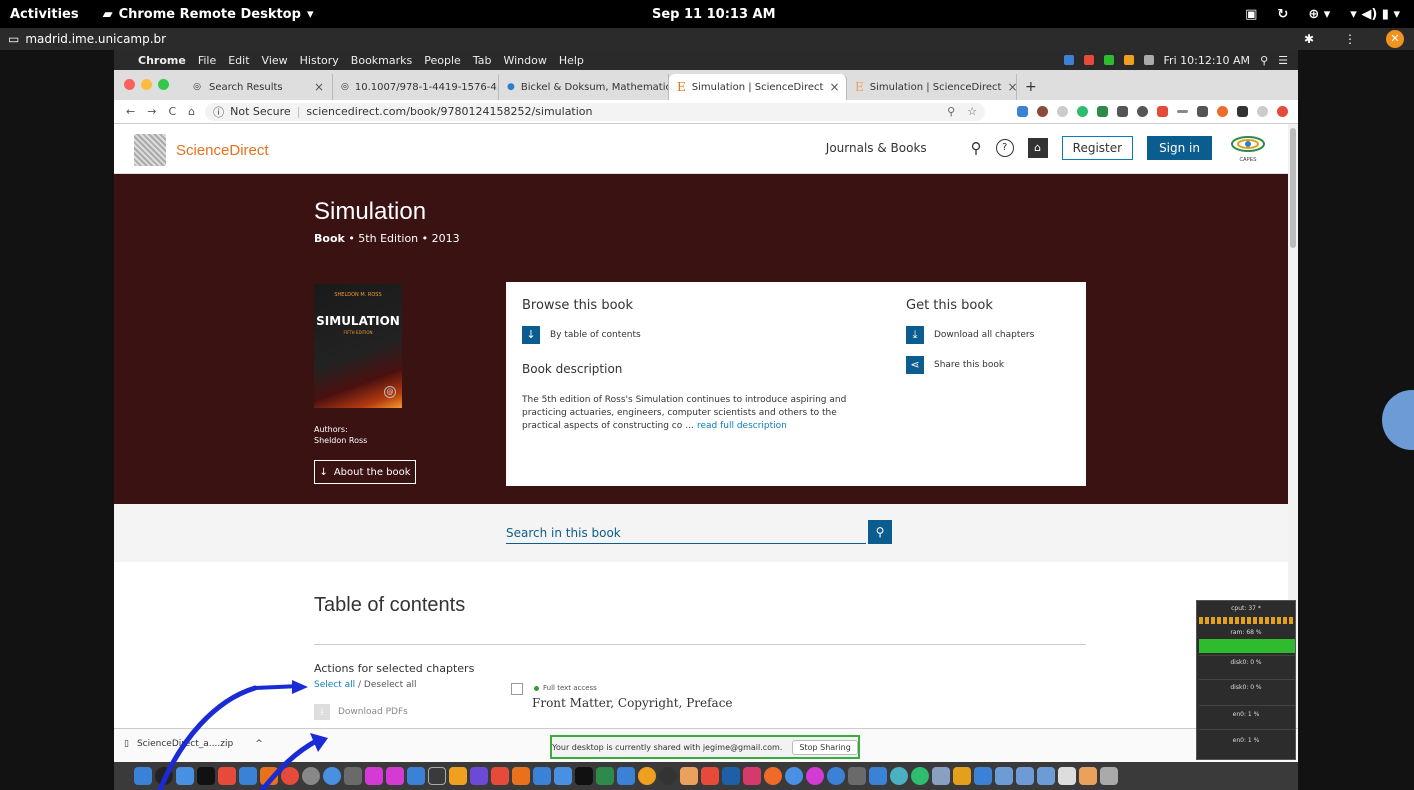 The image size is (1414, 790). I want to click on search-icon: ⚲, so click(1264, 60).